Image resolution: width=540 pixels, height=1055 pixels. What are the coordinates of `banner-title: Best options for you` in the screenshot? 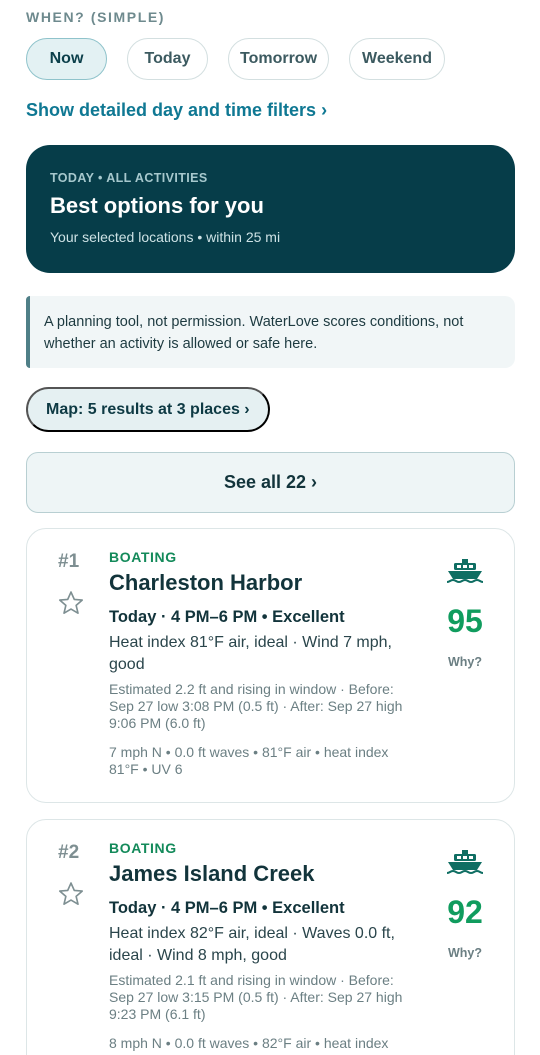 It's located at (157, 205).